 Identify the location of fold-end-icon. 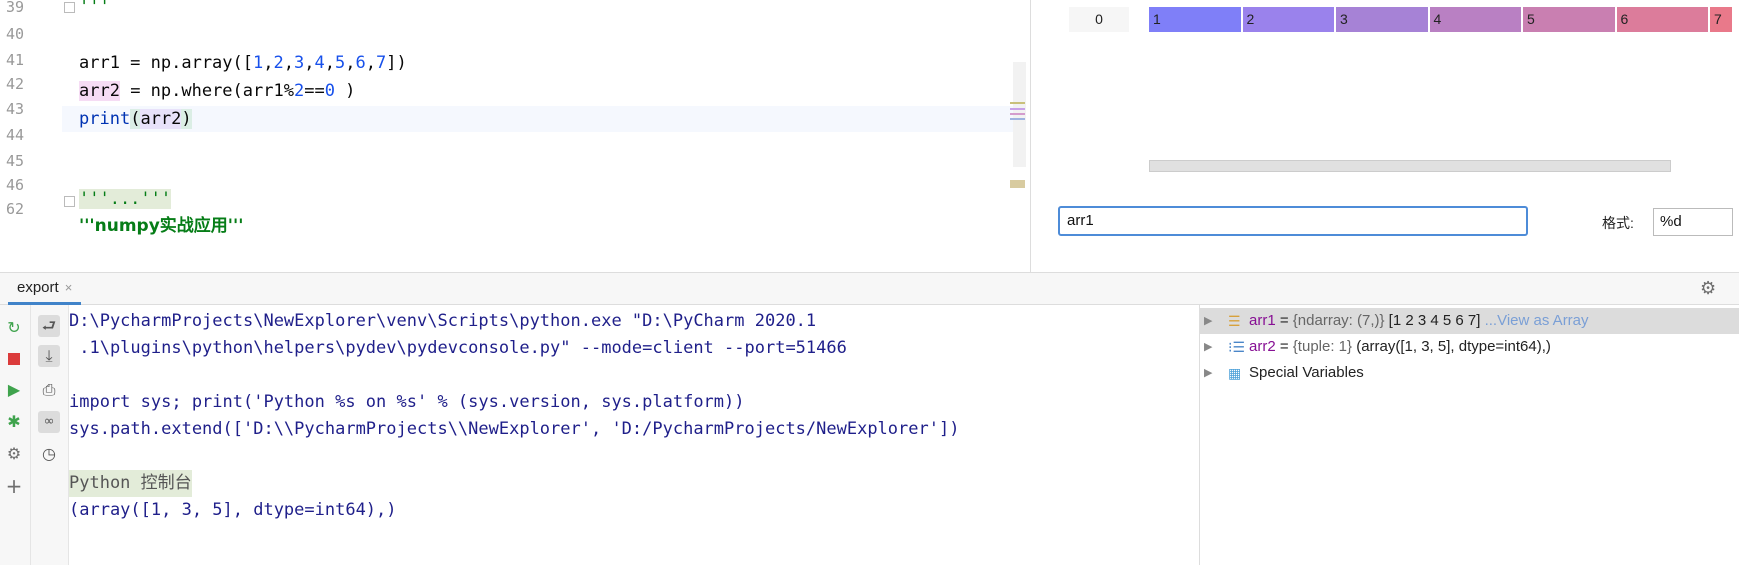
(69, 7).